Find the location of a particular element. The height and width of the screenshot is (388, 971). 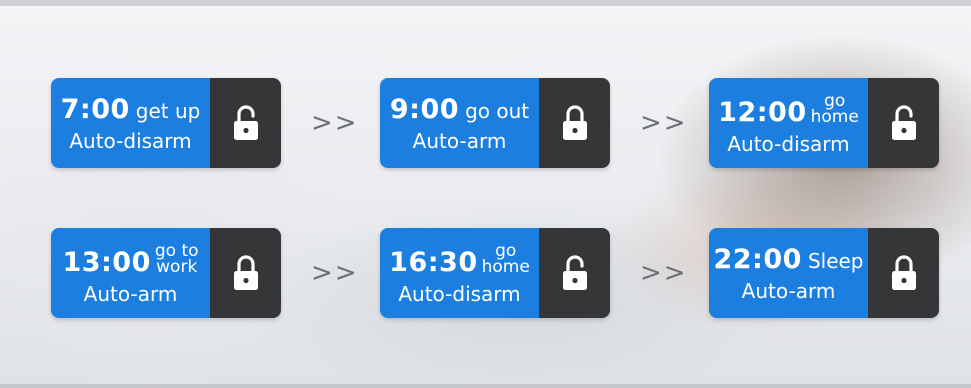

schedule-time: 12:00 is located at coordinates (762, 112).